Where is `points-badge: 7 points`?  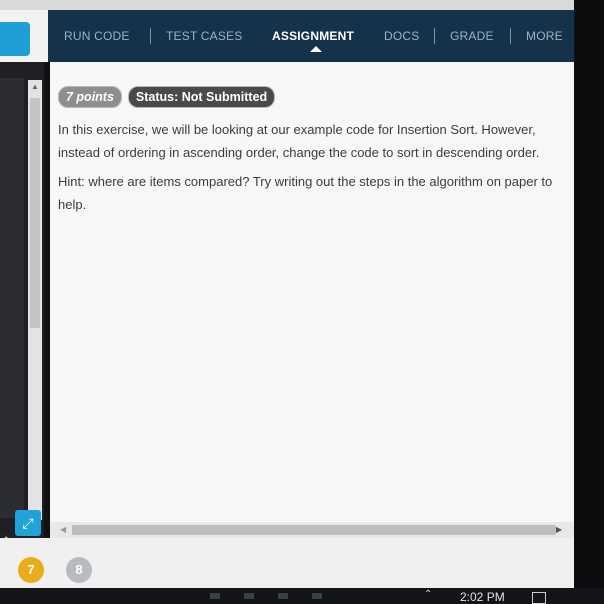
points-badge: 7 points is located at coordinates (90, 97).